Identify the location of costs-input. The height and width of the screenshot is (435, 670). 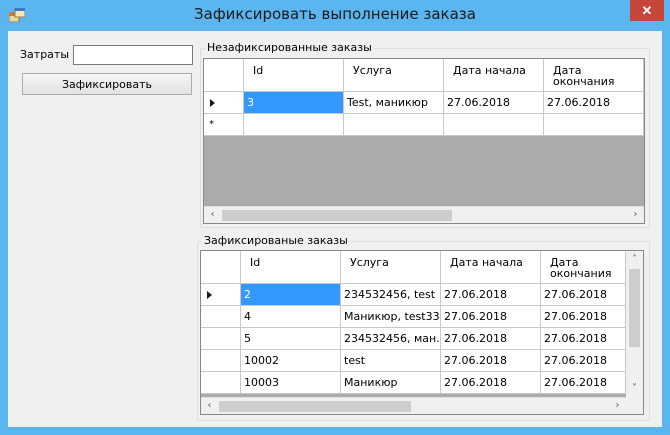
(133, 55).